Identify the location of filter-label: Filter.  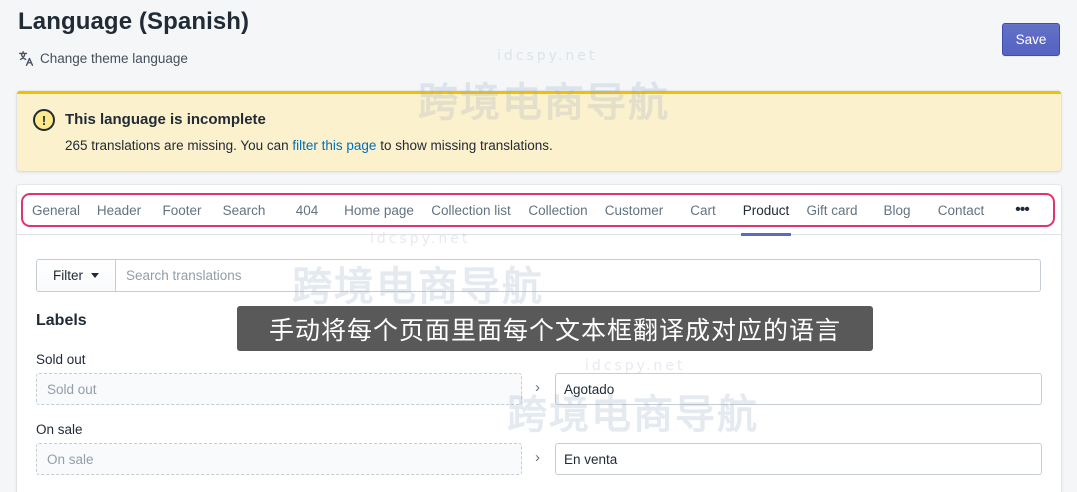
(68, 275).